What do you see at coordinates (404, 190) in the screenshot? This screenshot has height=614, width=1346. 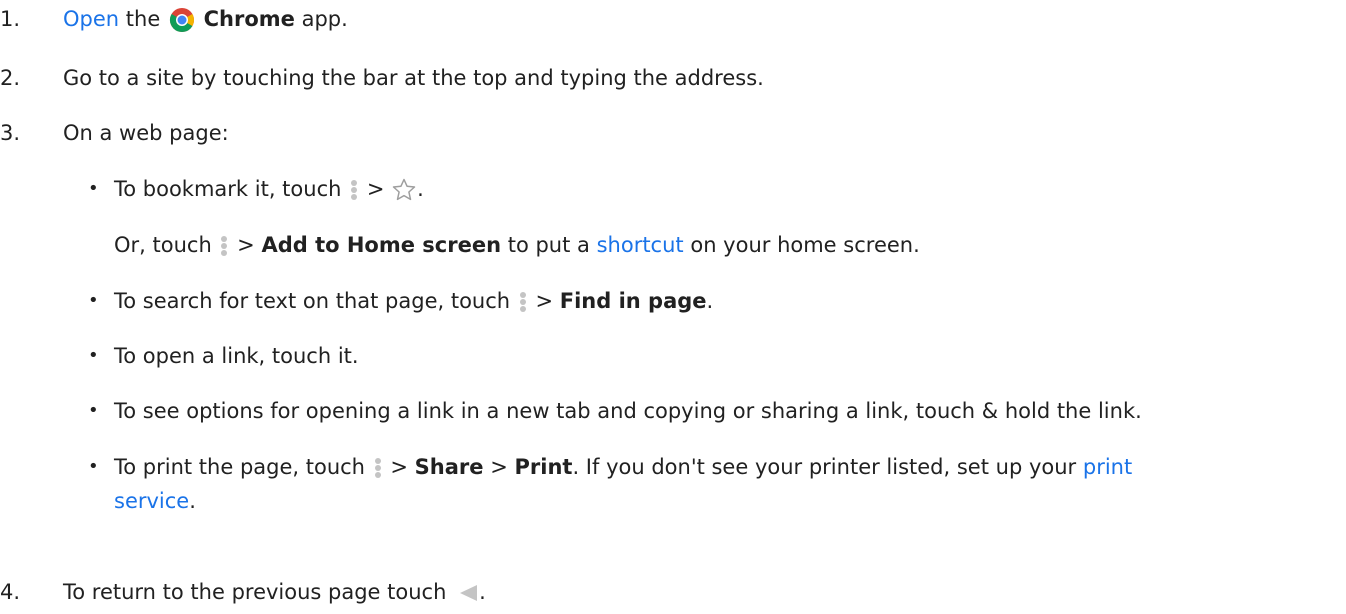 I see `star-icon` at bounding box center [404, 190].